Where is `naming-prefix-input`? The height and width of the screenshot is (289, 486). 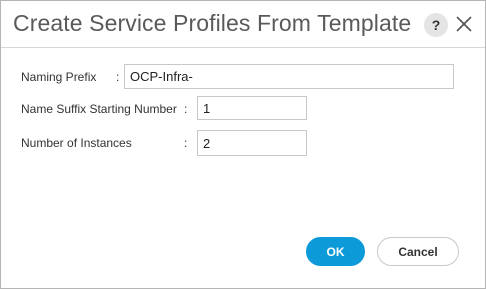
naming-prefix-input is located at coordinates (289, 76).